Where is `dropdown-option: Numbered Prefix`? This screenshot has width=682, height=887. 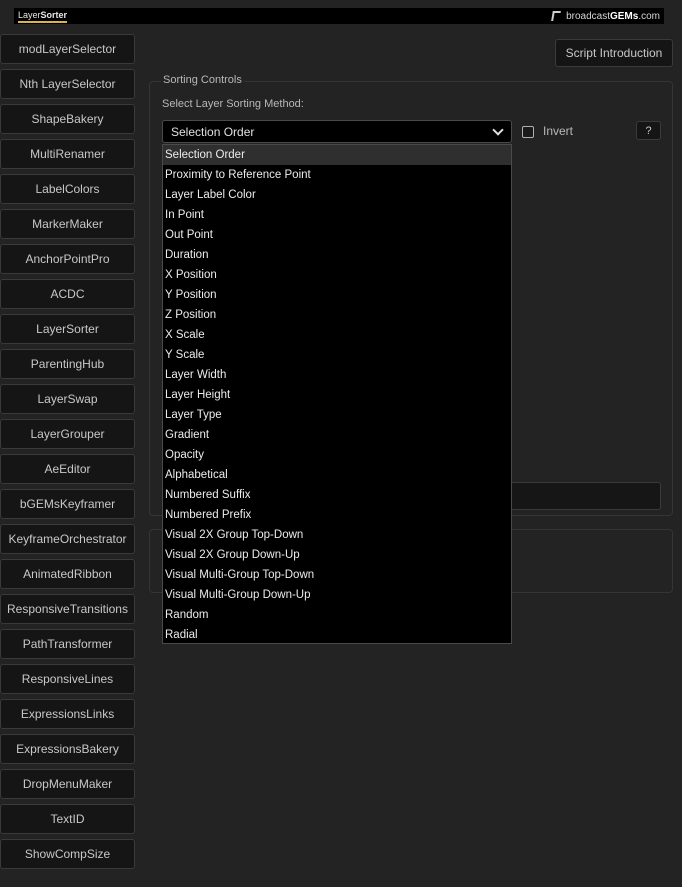 dropdown-option: Numbered Prefix is located at coordinates (337, 515).